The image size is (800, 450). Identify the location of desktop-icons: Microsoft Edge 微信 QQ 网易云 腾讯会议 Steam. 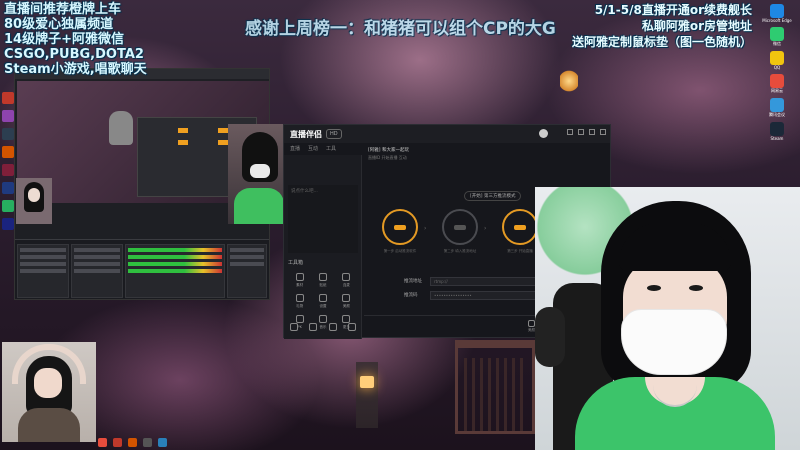
(777, 70).